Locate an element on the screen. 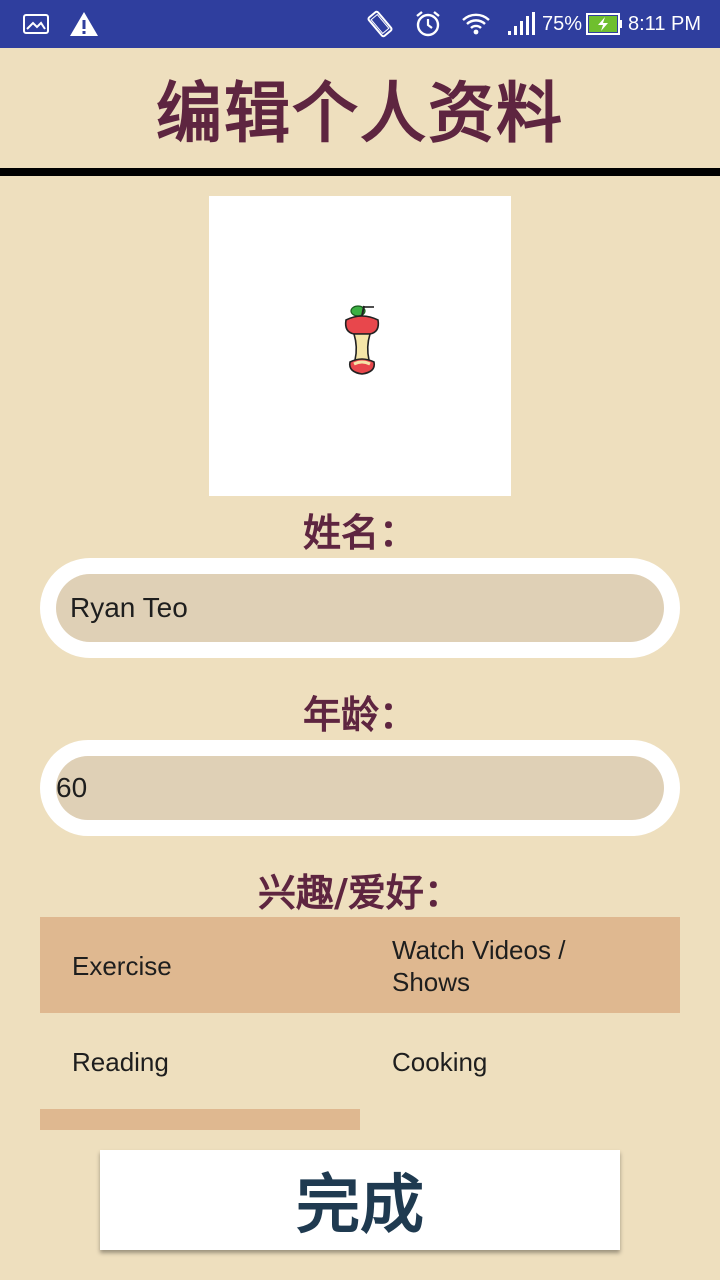 The image size is (720, 1280). page-title: 编辑个人资料 is located at coordinates (360, 113).